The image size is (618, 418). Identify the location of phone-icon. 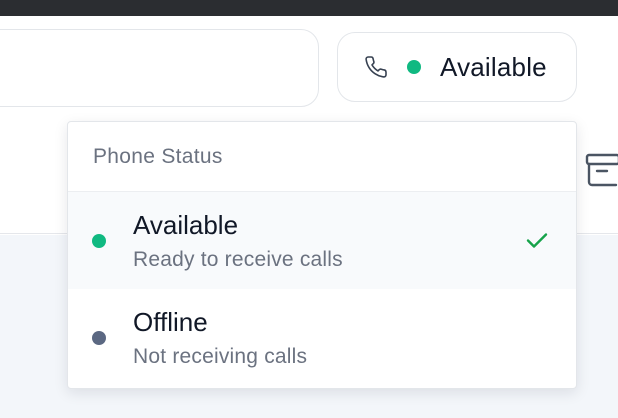
(376, 67).